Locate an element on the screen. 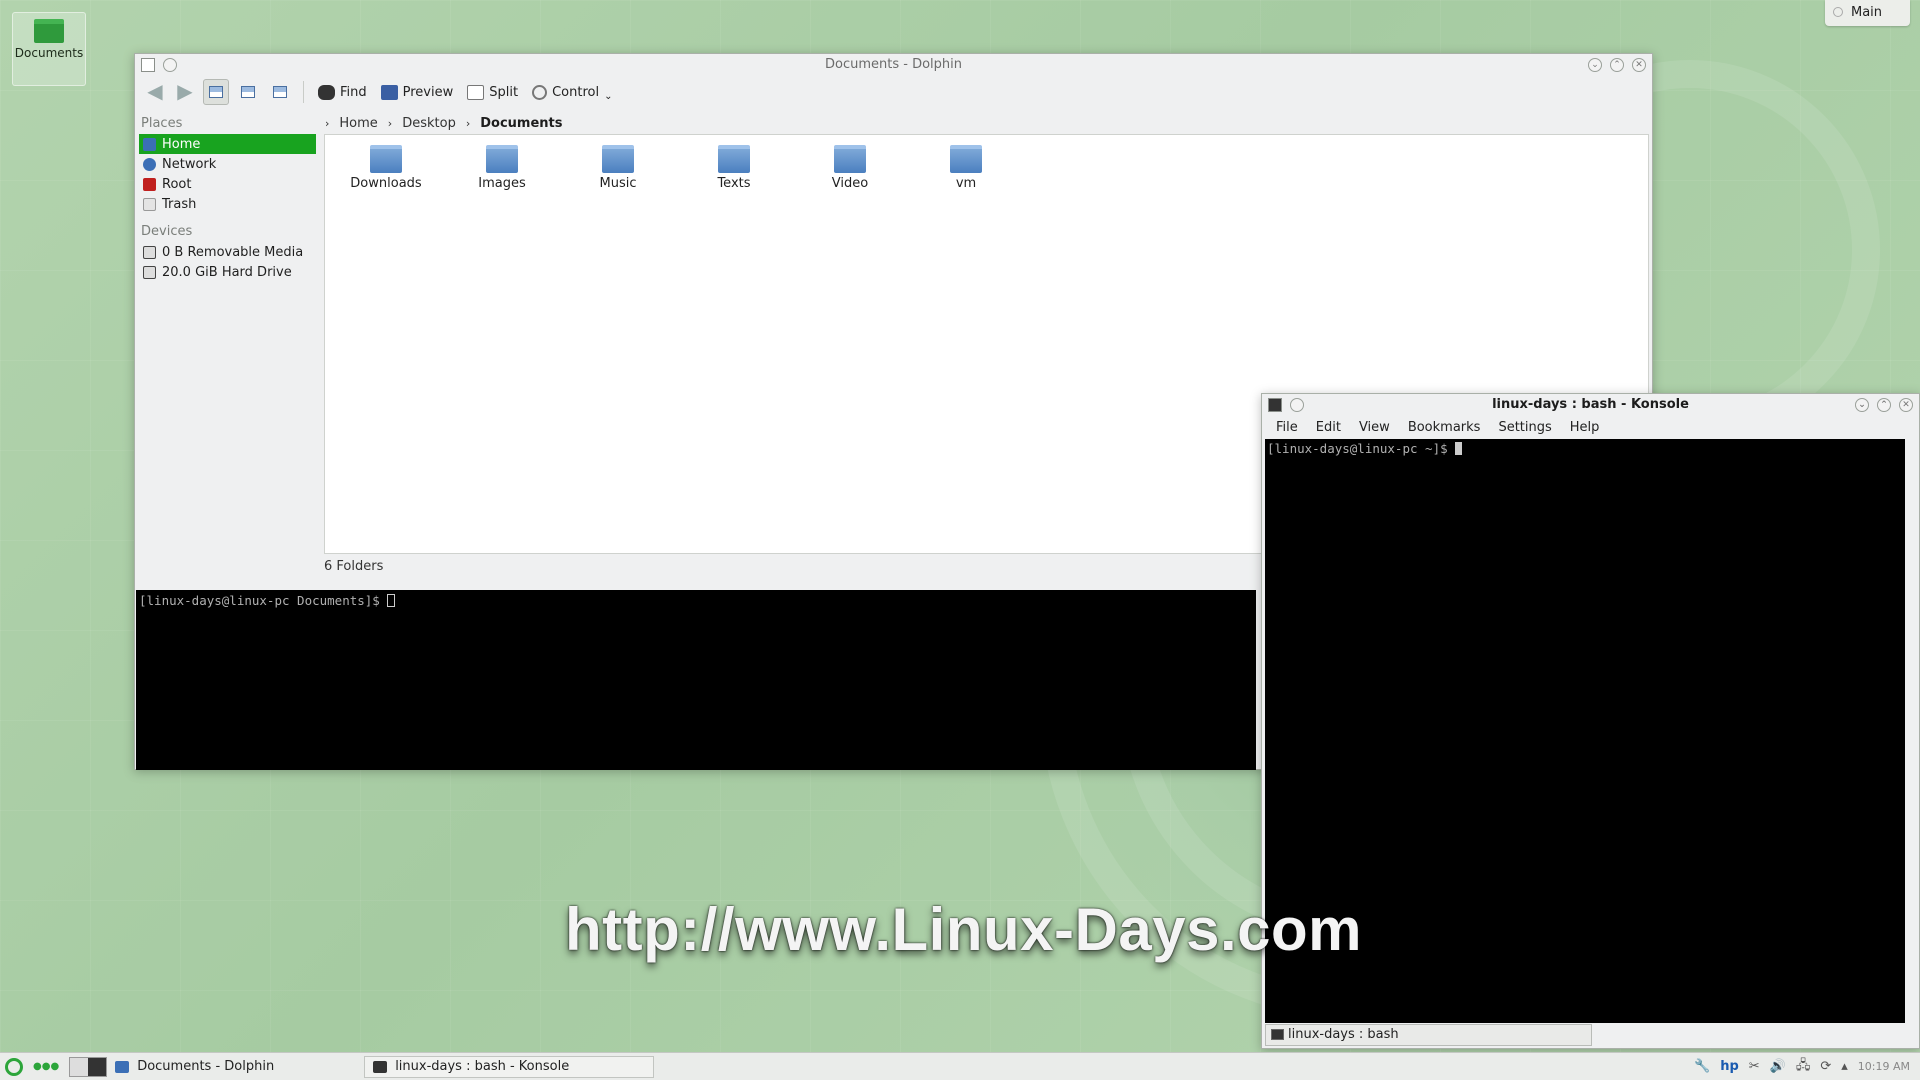 Image resolution: width=1920 pixels, height=1080 pixels. embedded-terminal: [linux-days@linux-pc Documents]$ is located at coordinates (696, 680).